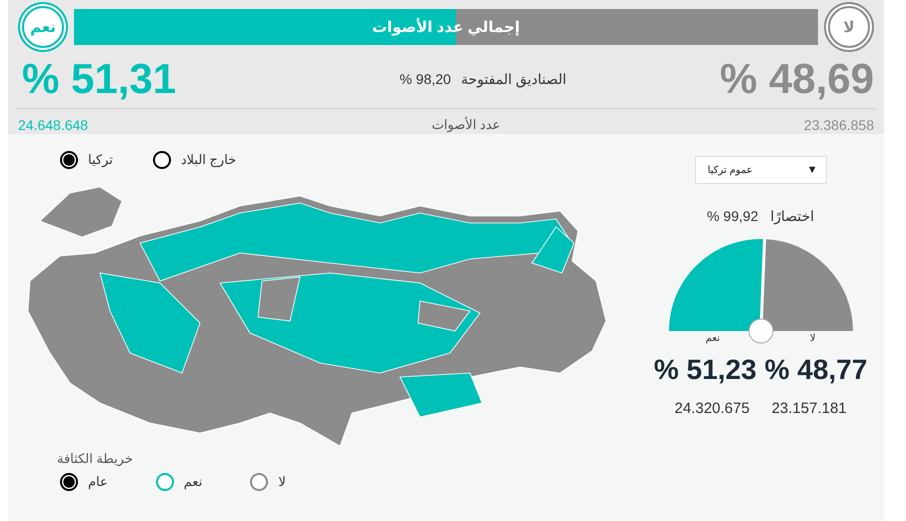 Image resolution: width=906 pixels, height=521 pixels. I want to click on density-title: خريطة الكثافة, so click(95, 459).